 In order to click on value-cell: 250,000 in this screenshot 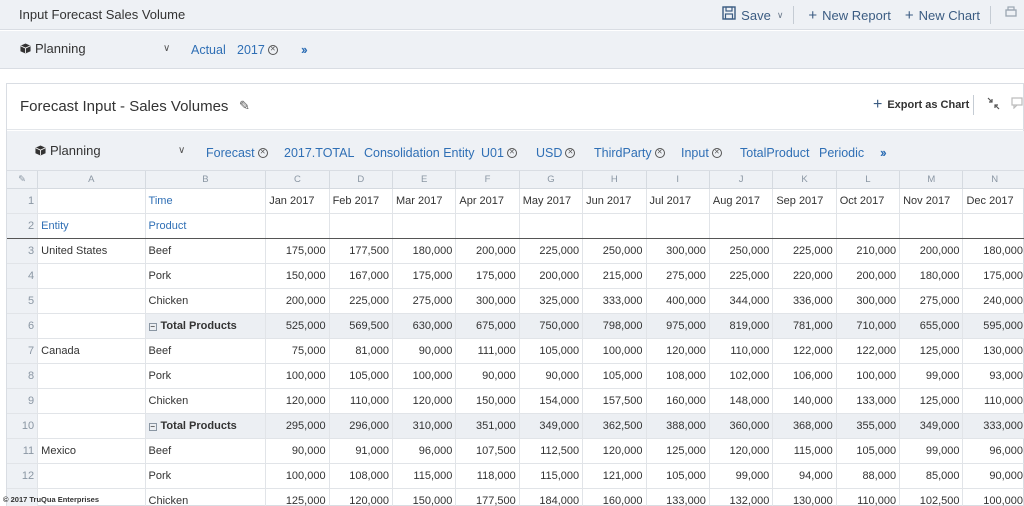, I will do `click(741, 251)`.